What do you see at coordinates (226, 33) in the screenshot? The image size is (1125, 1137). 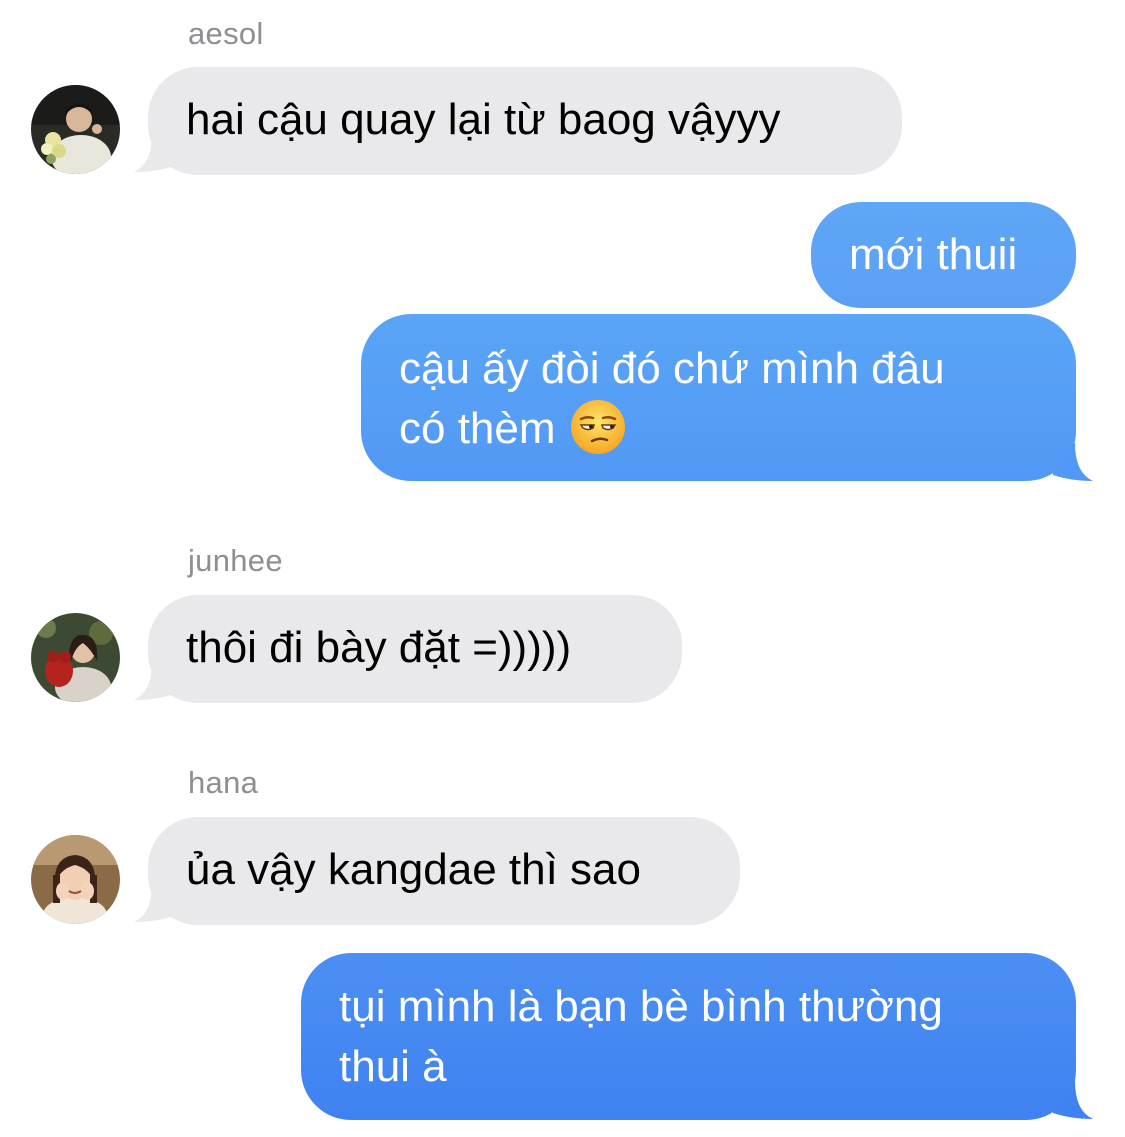 I see `sender-name-aesol: aesol` at bounding box center [226, 33].